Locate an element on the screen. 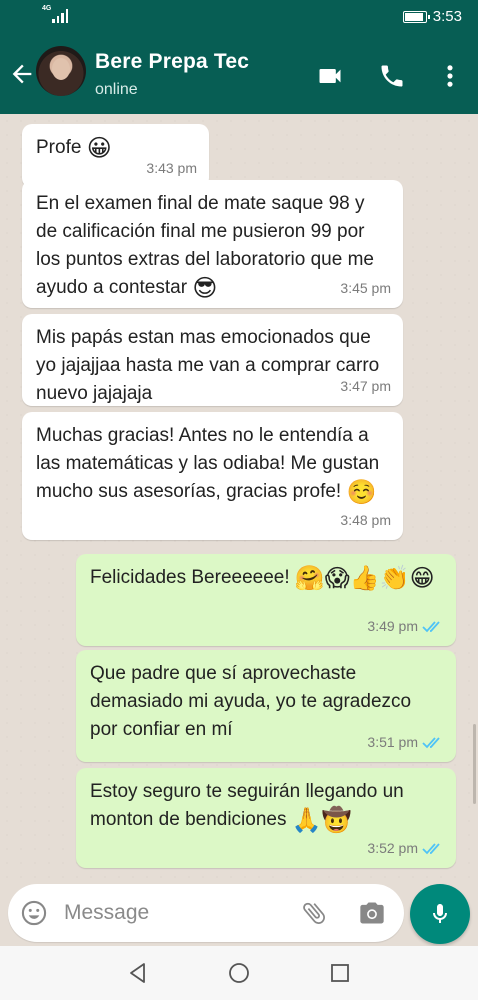 The image size is (478, 1000). nav-recents-icon is located at coordinates (340, 973).